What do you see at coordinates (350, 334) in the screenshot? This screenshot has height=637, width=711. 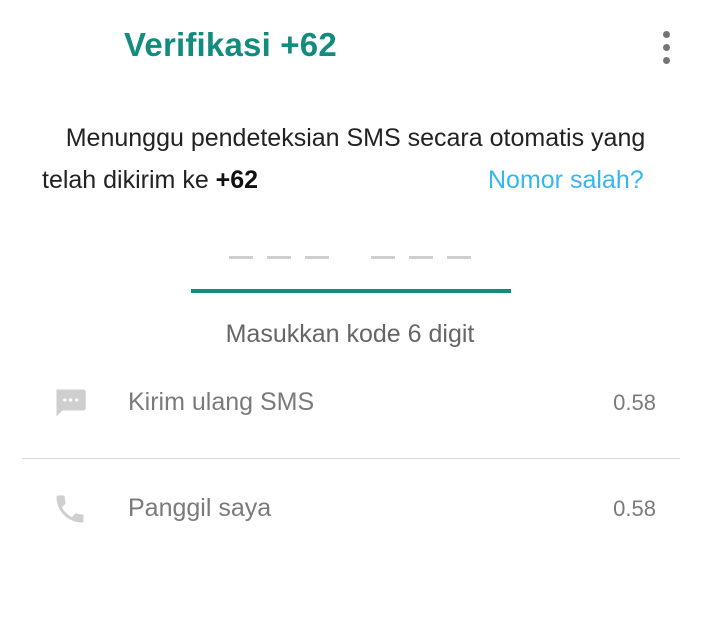 I see `code-hint: Masukkan kode 6 digit` at bounding box center [350, 334].